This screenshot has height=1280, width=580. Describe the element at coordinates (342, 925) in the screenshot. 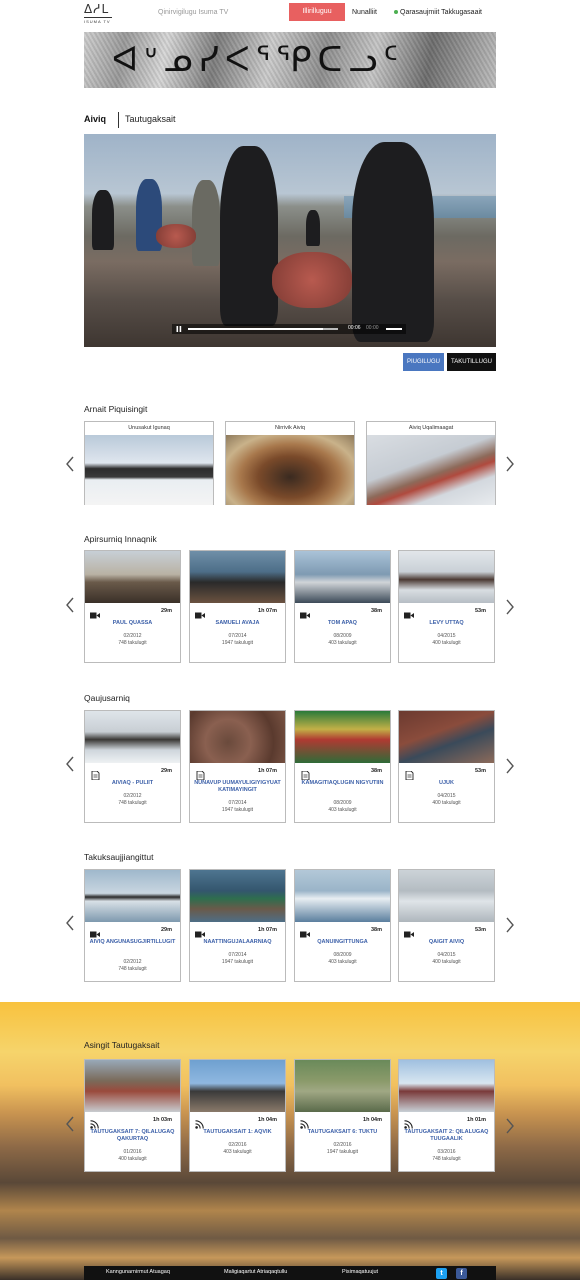

I see `video-card: 38m QANUINGITTUNGA 08/2009 403 takulugit` at that location.